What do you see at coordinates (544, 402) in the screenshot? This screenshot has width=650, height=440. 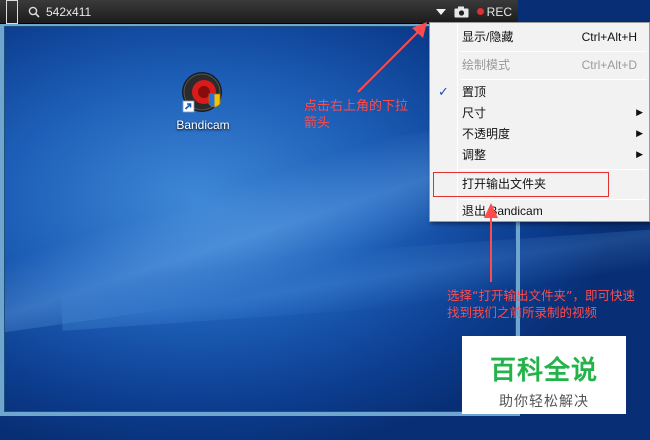 I see `watermark-subtitle: 助你轻松解决` at bounding box center [544, 402].